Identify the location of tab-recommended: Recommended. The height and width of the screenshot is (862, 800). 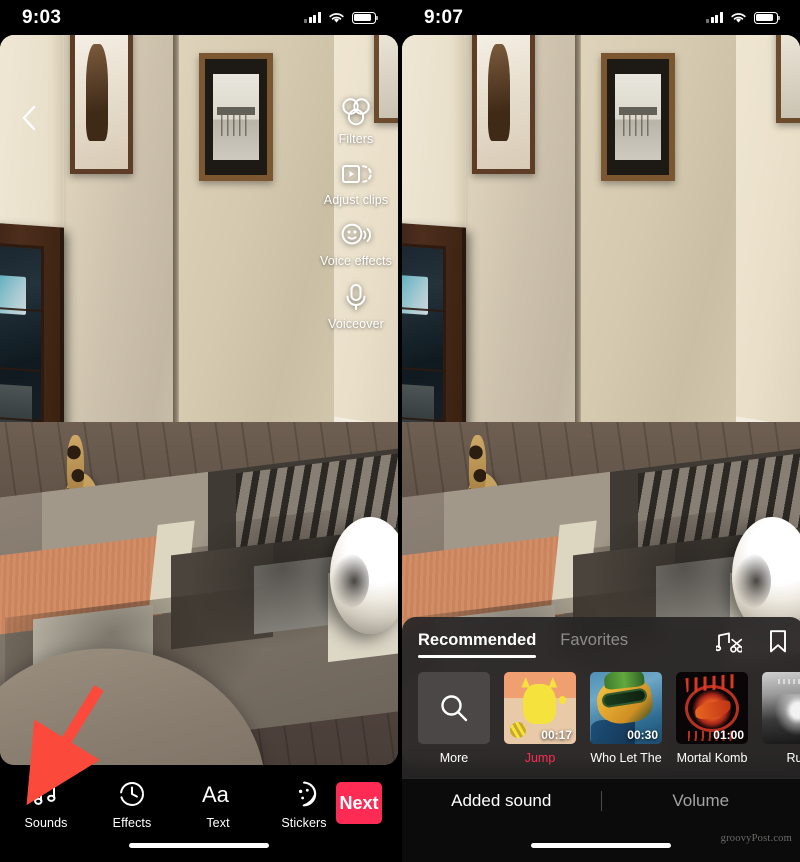
(477, 644).